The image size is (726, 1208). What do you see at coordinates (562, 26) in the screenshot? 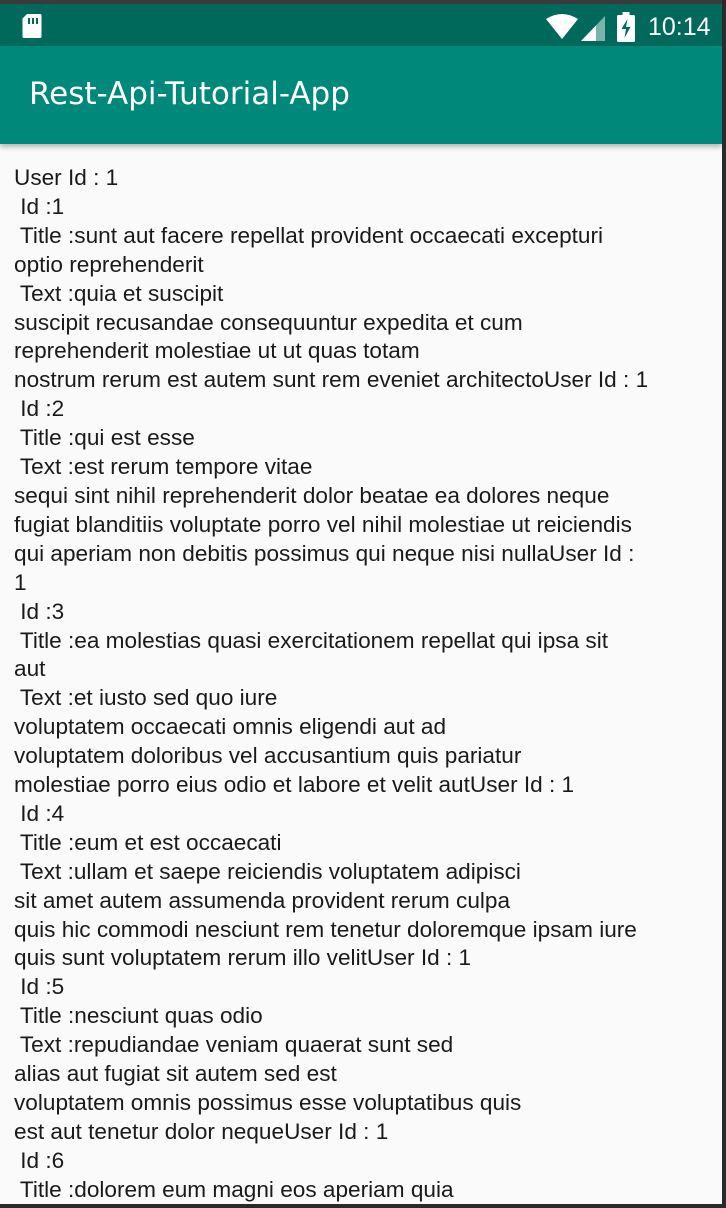
I see `wifi-icon` at bounding box center [562, 26].